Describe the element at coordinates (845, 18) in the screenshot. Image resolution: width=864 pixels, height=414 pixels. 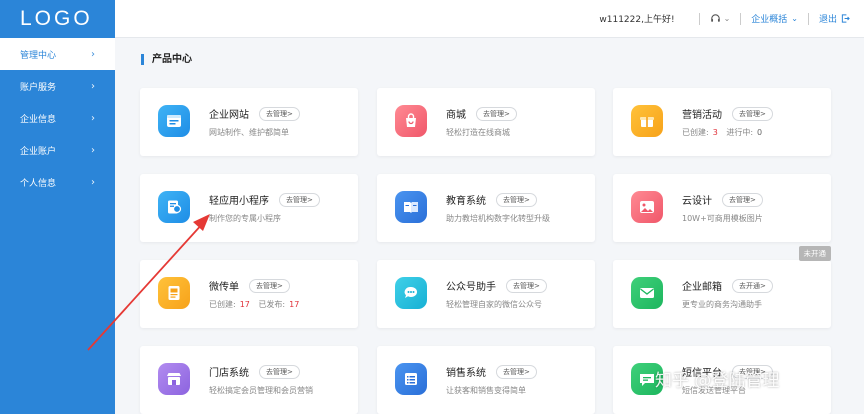
I see `logout-icon` at that location.